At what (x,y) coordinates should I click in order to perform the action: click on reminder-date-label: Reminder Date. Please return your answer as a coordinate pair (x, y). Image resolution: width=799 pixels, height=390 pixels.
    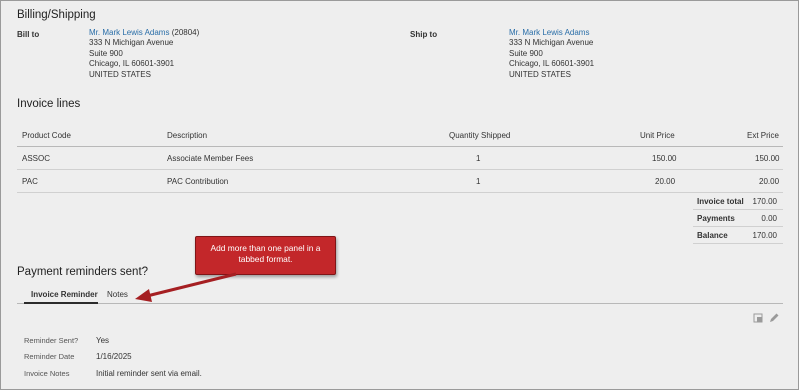
    Looking at the image, I should click on (49, 356).